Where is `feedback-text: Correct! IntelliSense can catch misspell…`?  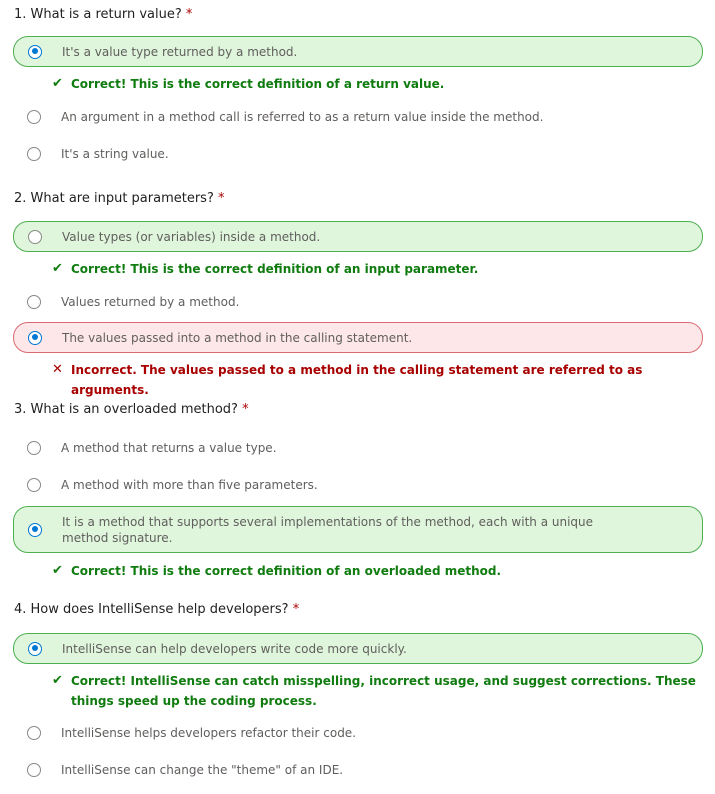 feedback-text: Correct! IntelliSense can catch misspell… is located at coordinates (383, 691).